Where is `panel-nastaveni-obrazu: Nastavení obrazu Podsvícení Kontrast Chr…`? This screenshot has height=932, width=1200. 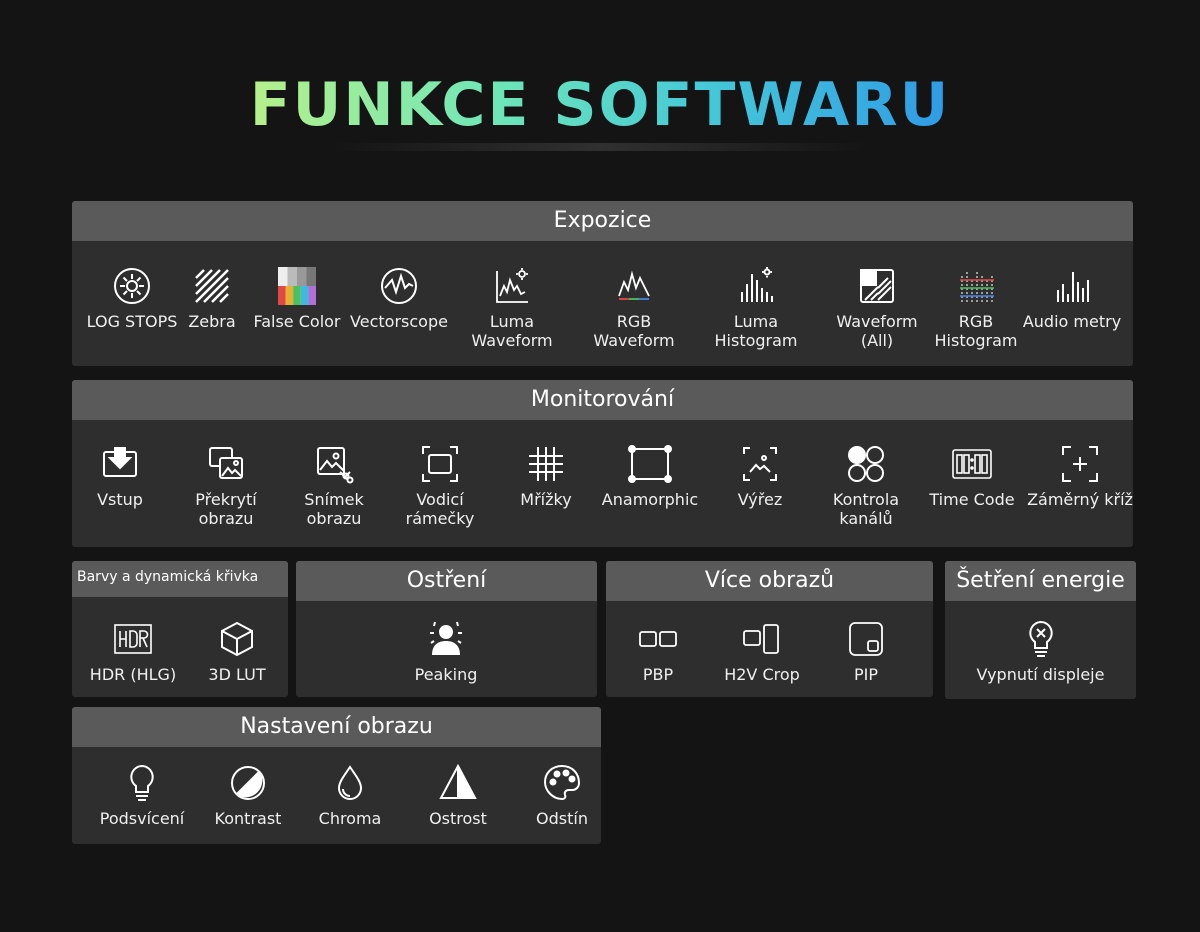
panel-nastaveni-obrazu: Nastavení obrazu Podsvícení Kontrast Chr… is located at coordinates (336, 775).